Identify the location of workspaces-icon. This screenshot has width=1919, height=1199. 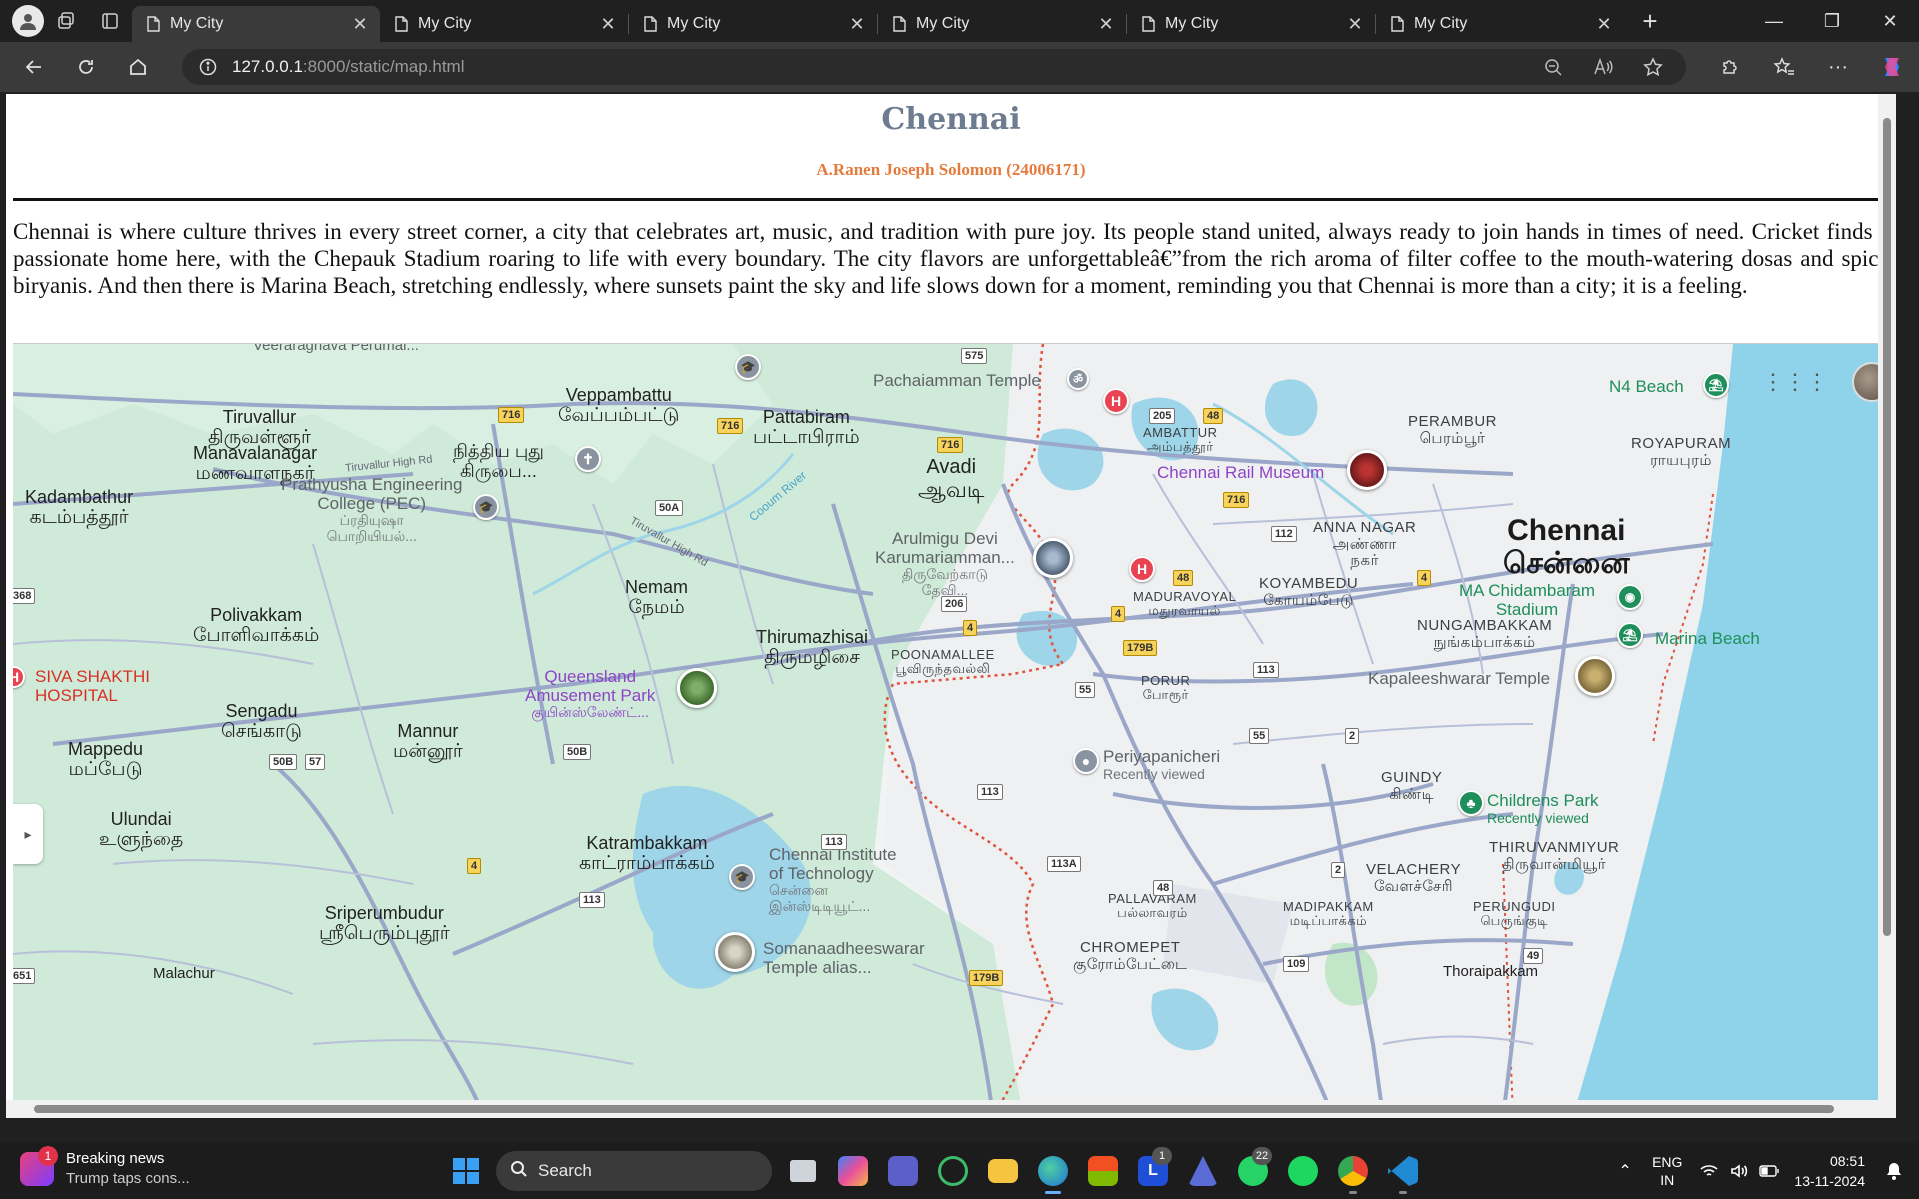
(66, 21).